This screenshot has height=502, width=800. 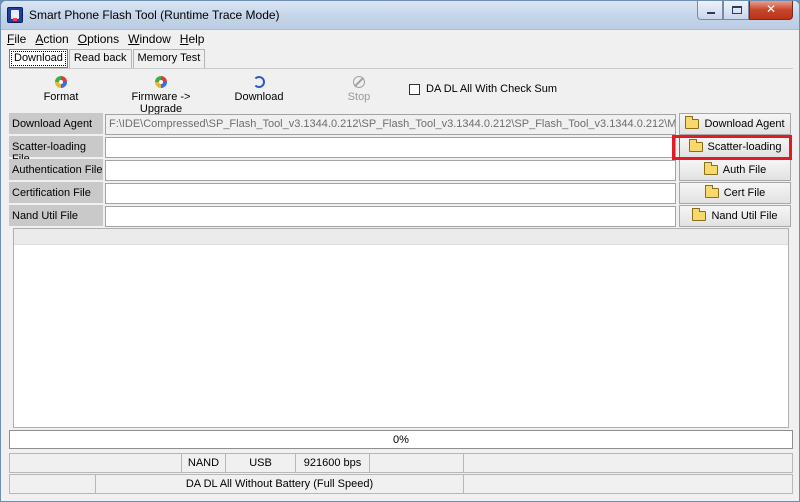 I want to click on certification-row: Certification File Cert File, so click(x=401, y=193).